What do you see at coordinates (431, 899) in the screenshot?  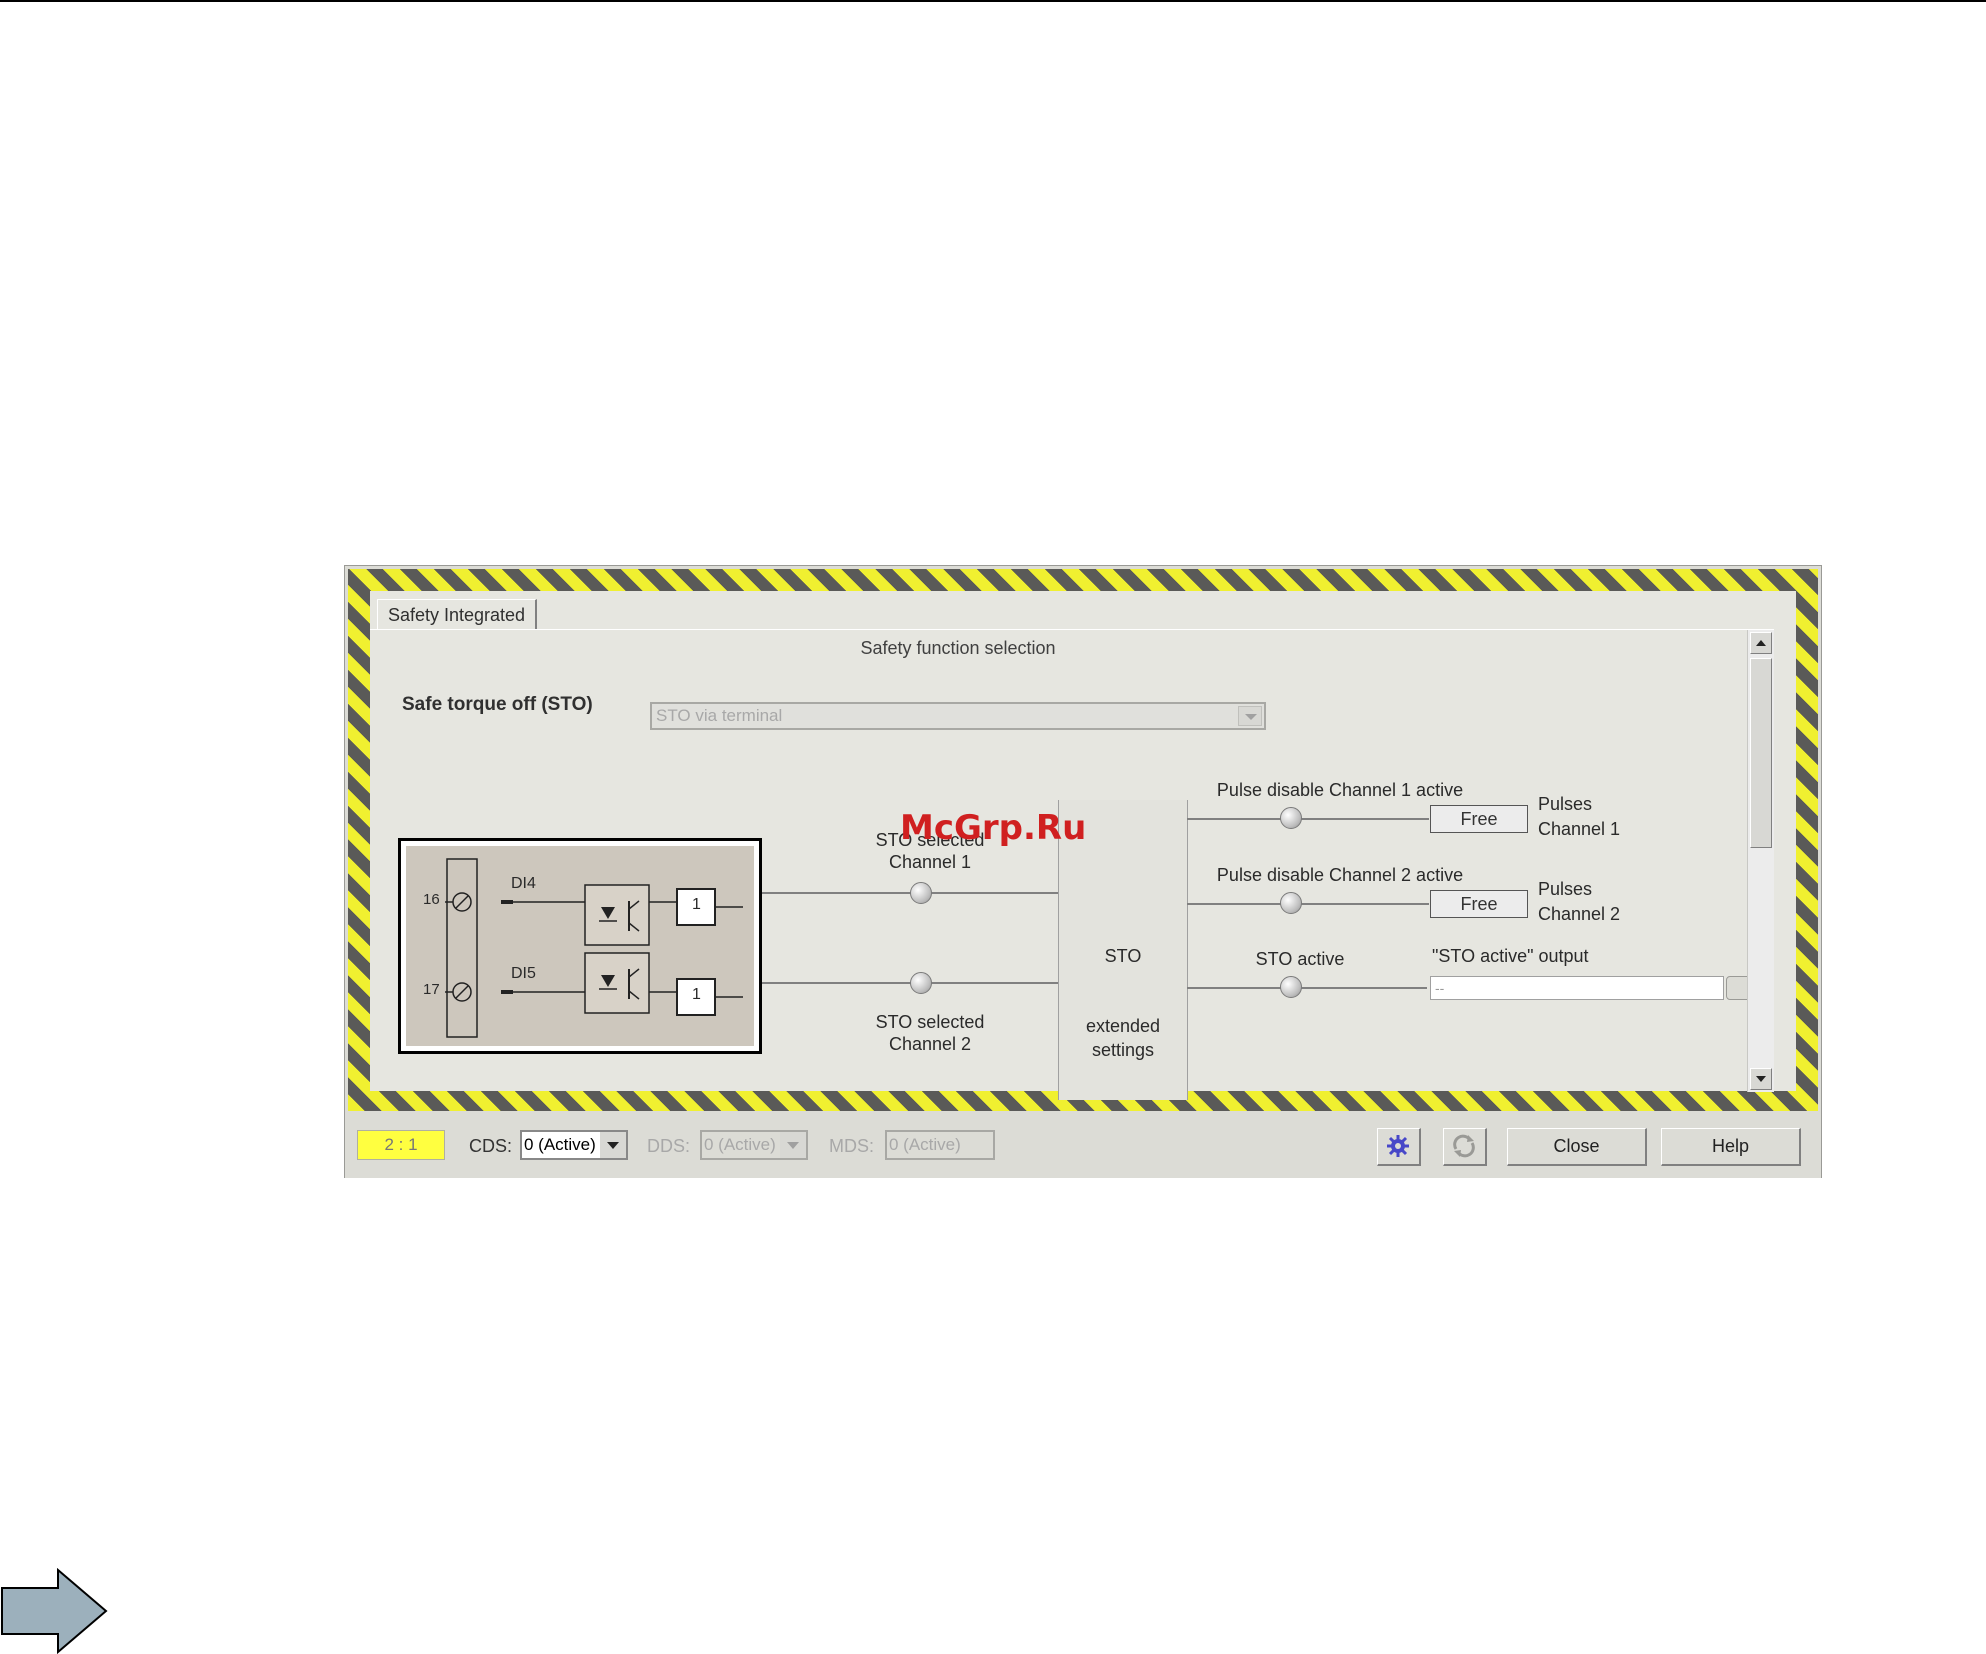 I see `terminal-16-label: 16` at bounding box center [431, 899].